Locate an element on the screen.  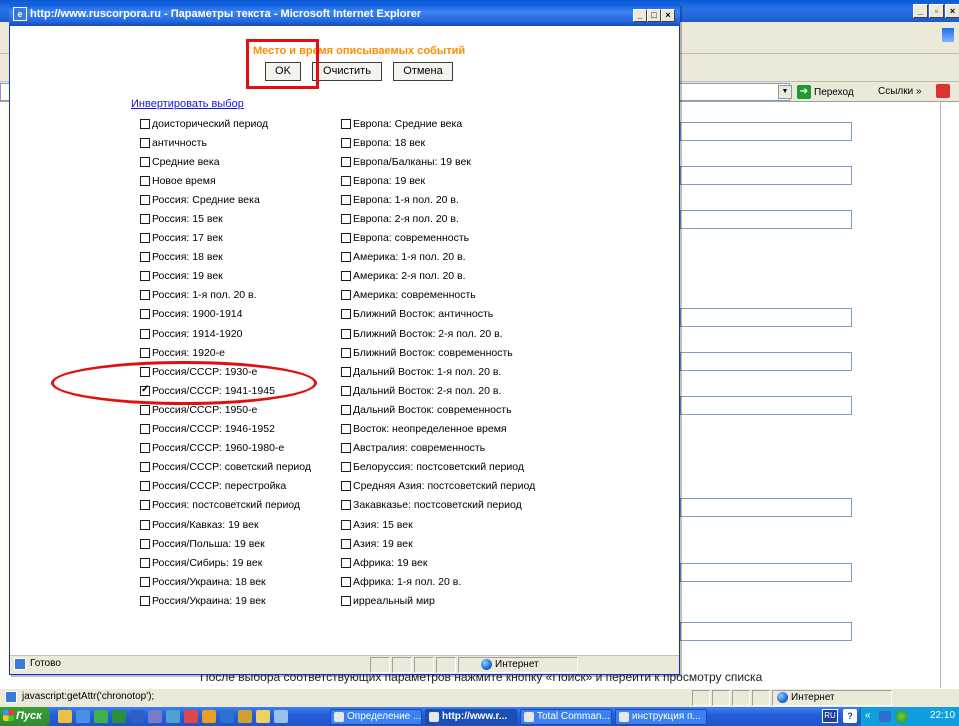
option-item: Америка: 2-я пол. 20 в. is located at coordinates (438, 276).